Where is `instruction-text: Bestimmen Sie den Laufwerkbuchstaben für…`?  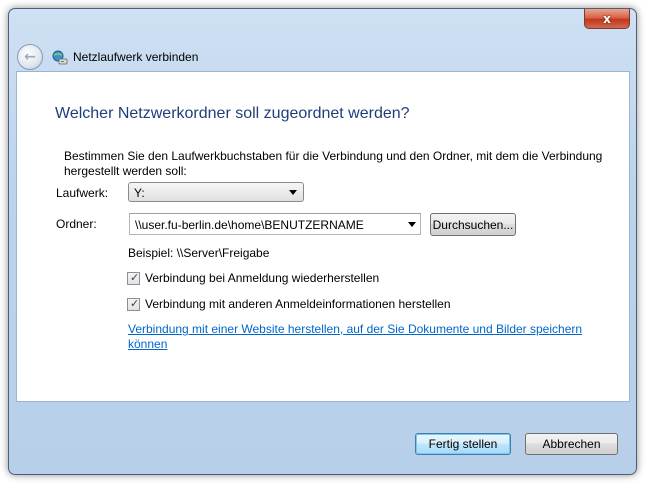 instruction-text: Bestimmen Sie den Laufwerkbuchstaben für… is located at coordinates (333, 163).